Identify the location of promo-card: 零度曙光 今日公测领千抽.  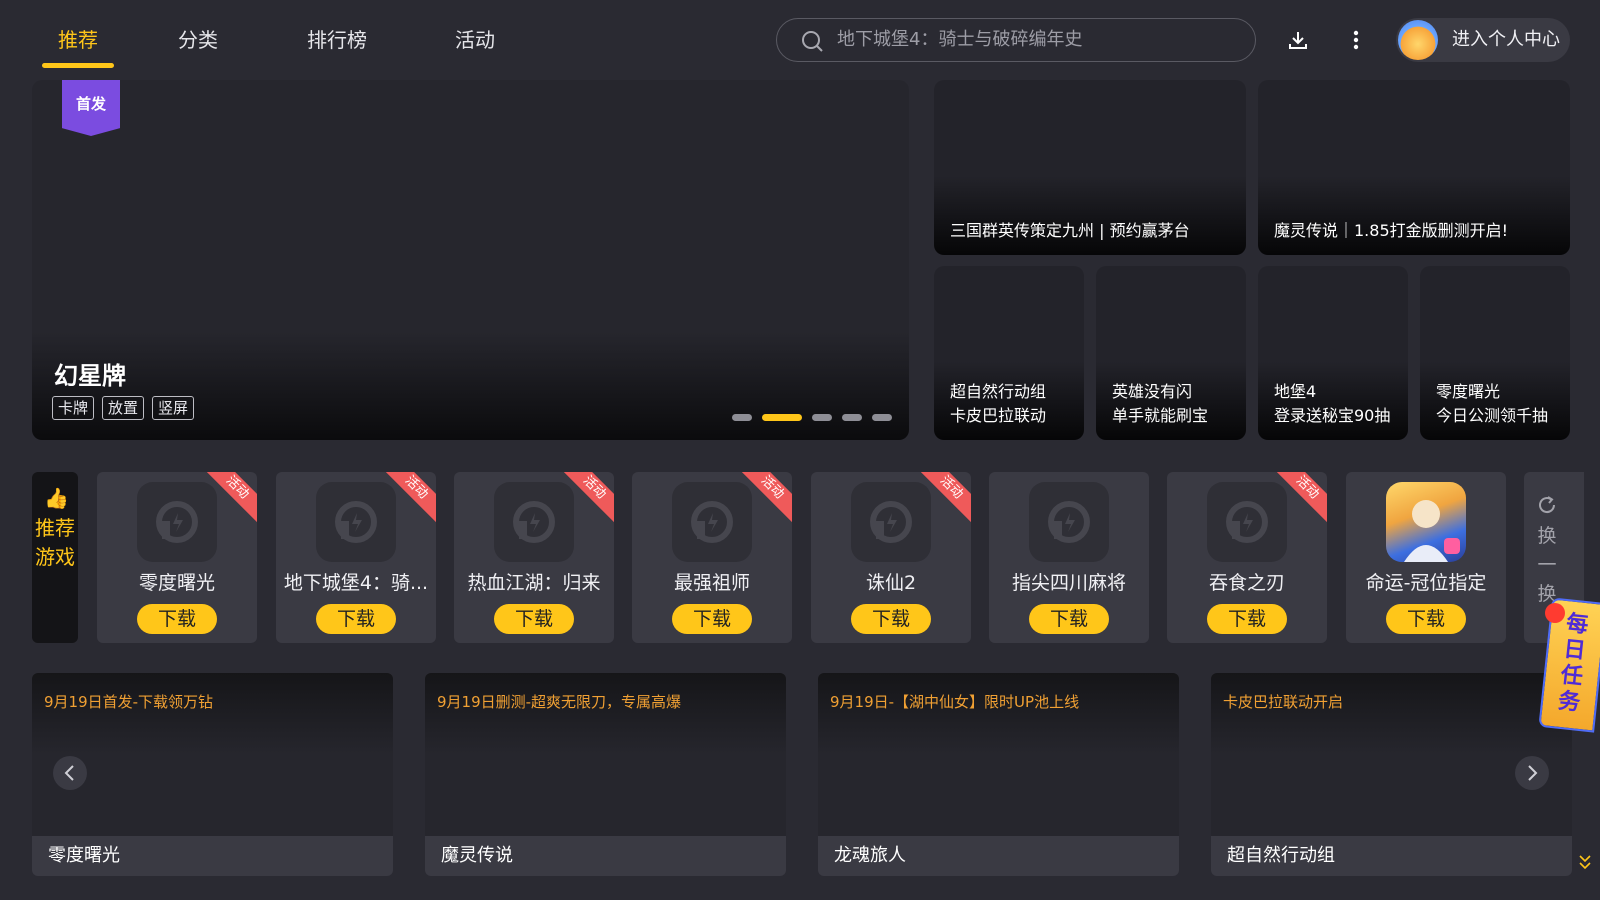
(1495, 353).